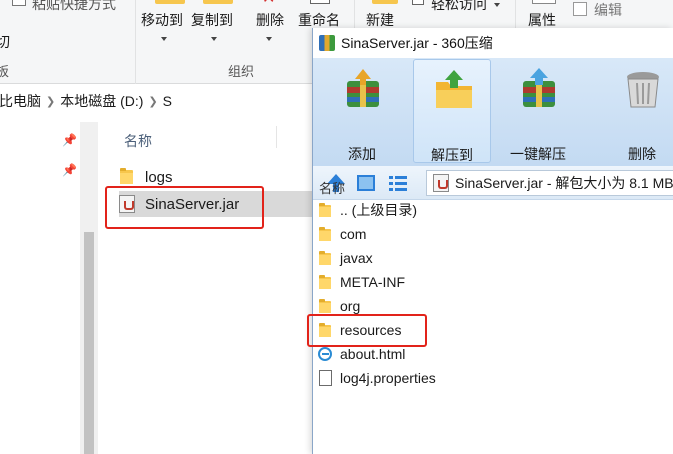 This screenshot has height=454, width=673. I want to click on file-name: SinaServer.jar, so click(192, 204).